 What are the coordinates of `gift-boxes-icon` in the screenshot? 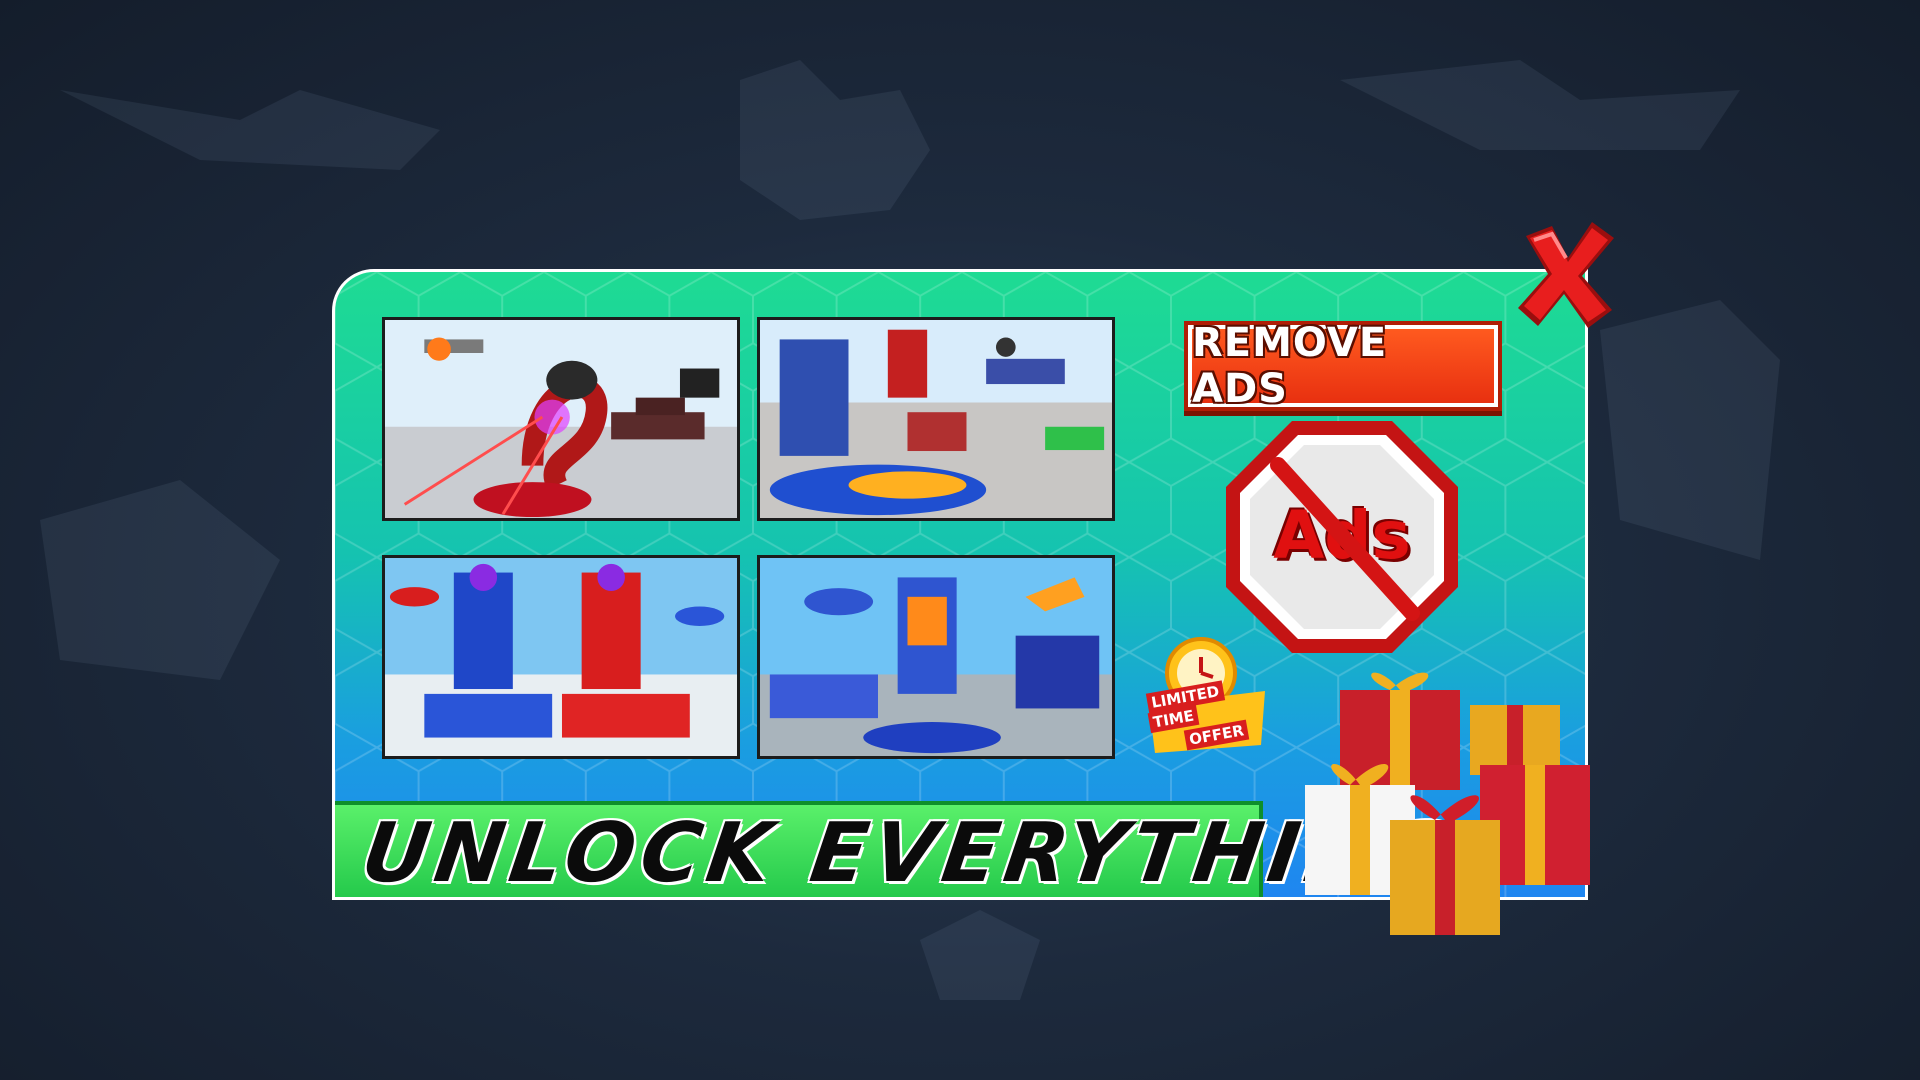 It's located at (1450, 797).